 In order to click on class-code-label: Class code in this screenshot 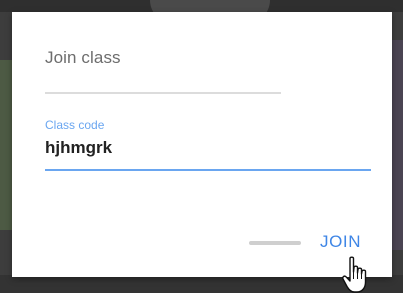, I will do `click(75, 125)`.